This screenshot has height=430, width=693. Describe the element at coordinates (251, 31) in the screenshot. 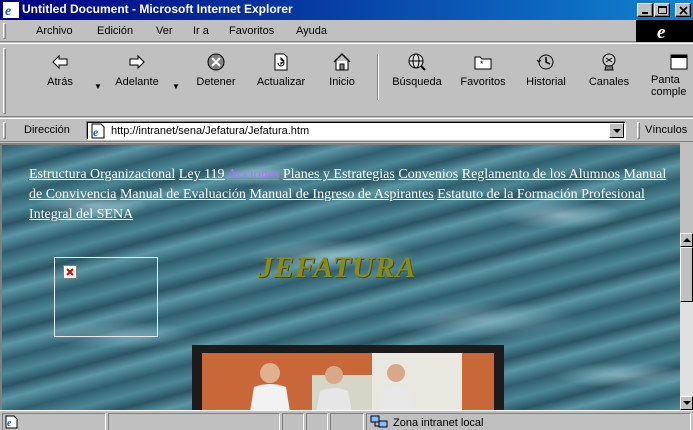

I see `menu-favoritos: Favoritos` at that location.